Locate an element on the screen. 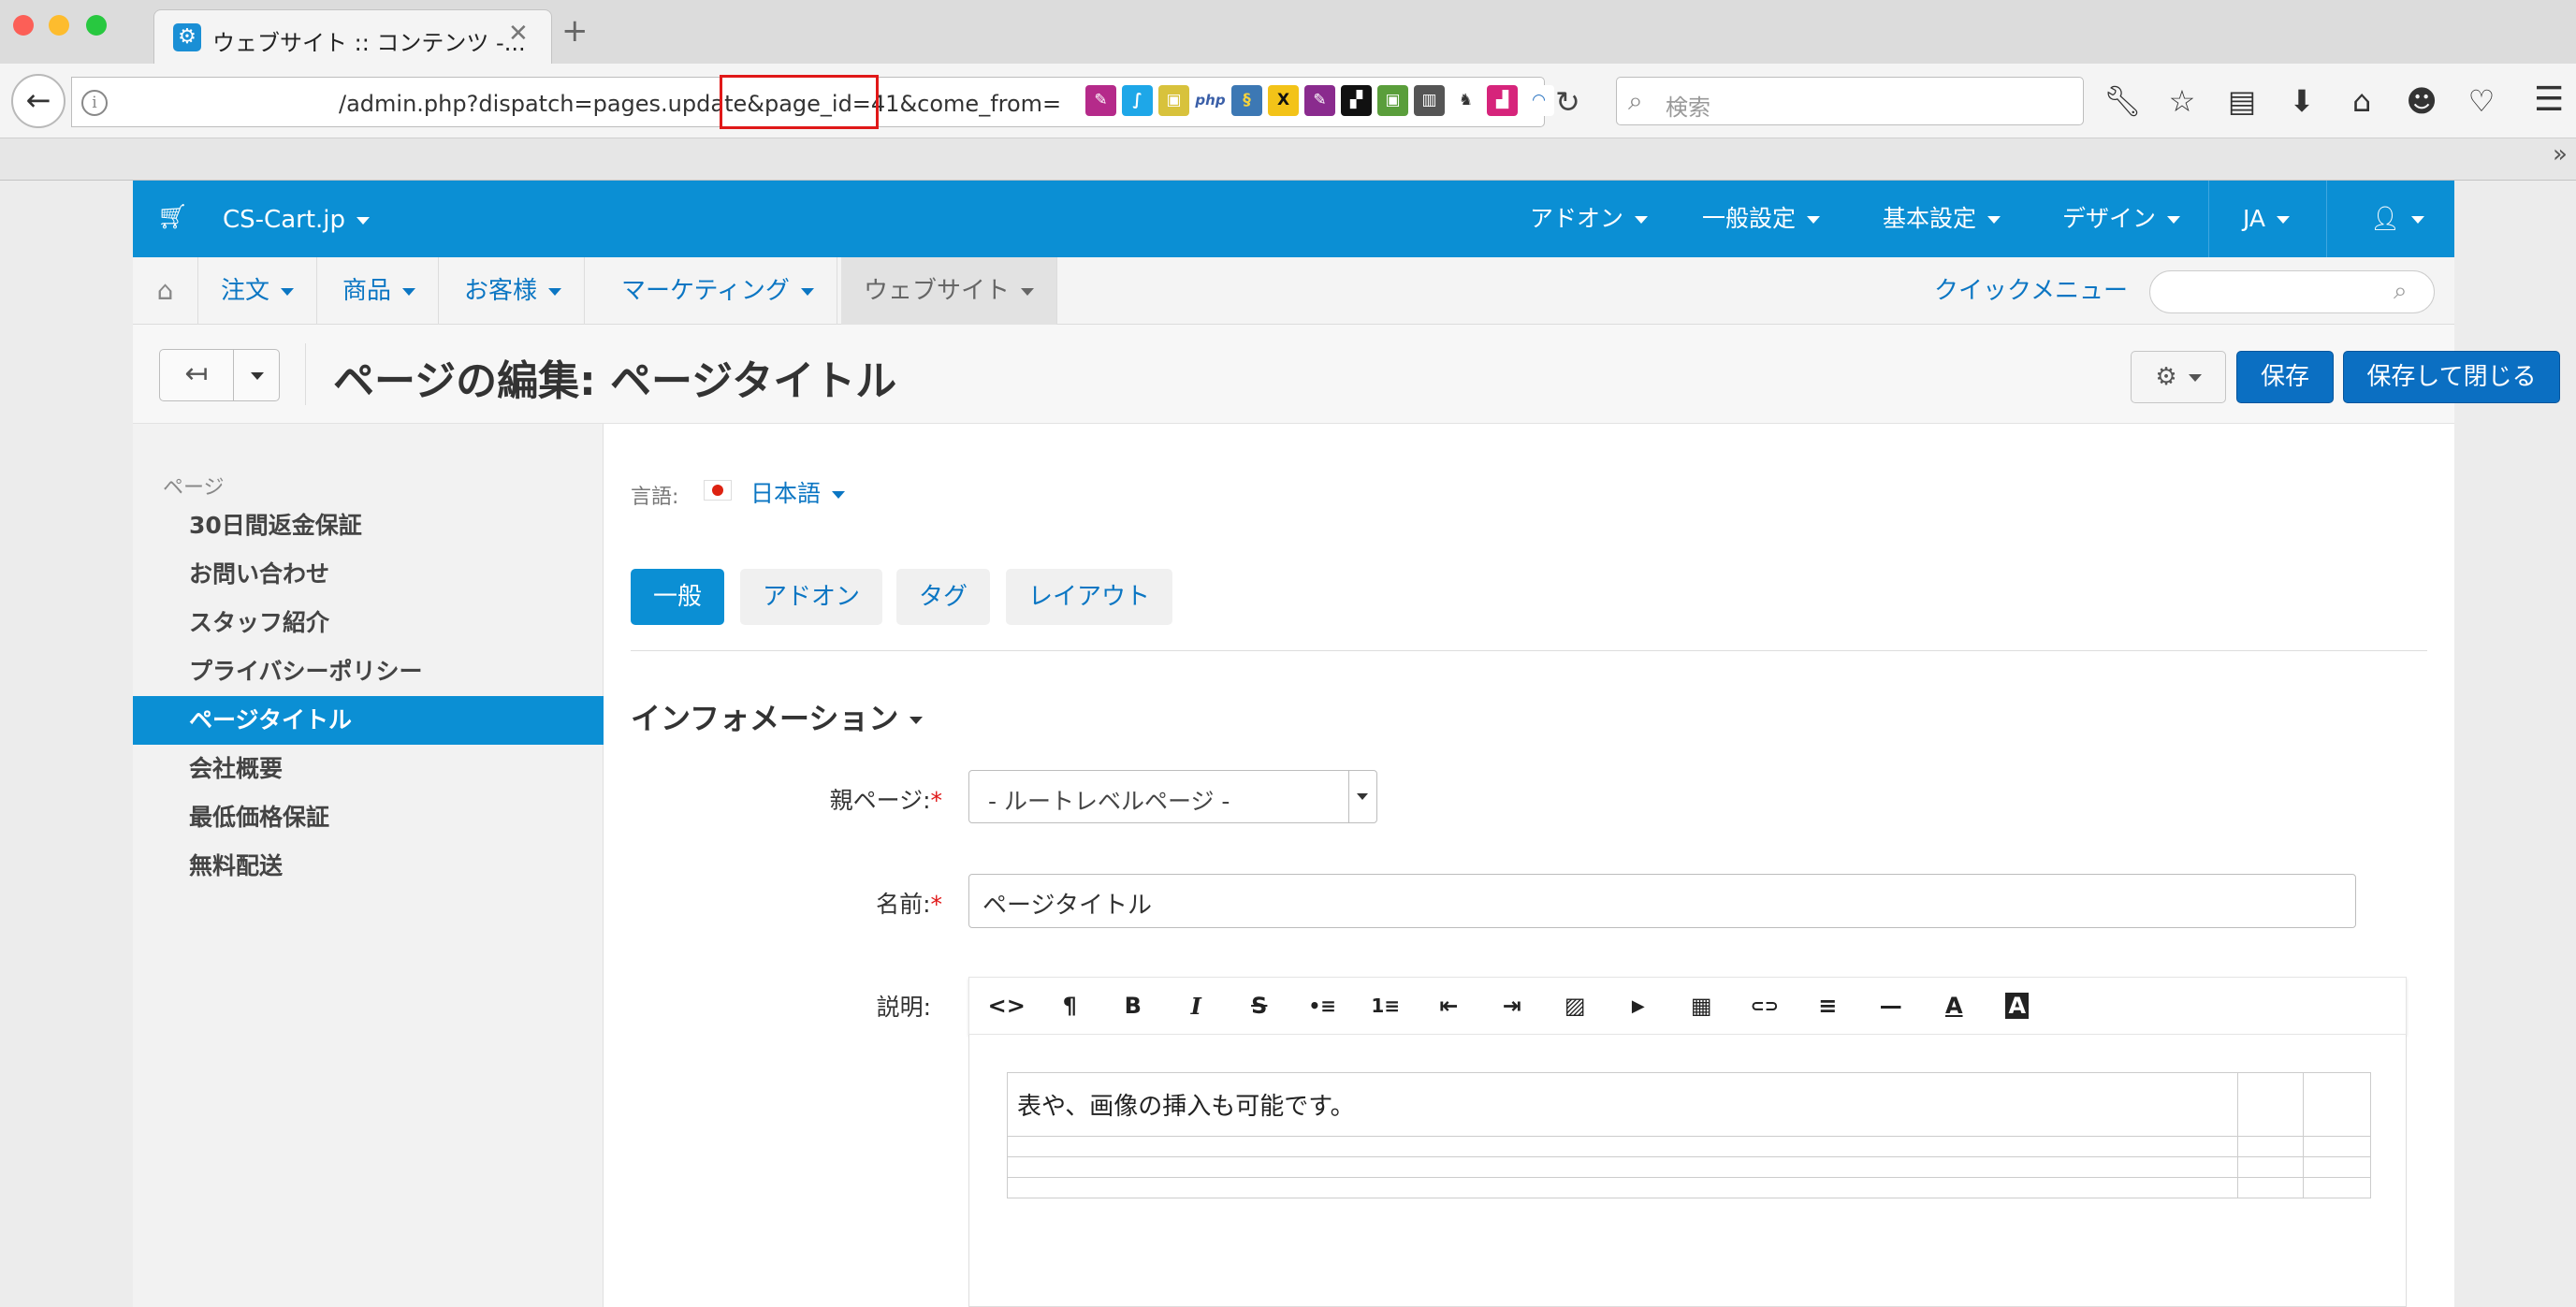 This screenshot has width=2576, height=1307. paragraph-icon: ¶ is located at coordinates (1070, 1006).